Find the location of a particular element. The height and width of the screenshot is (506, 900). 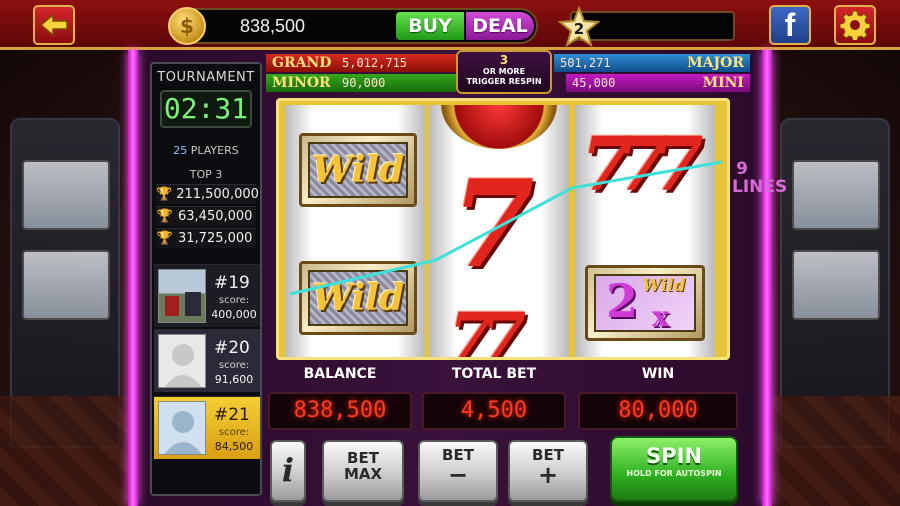

jackpot-value: 90,000 is located at coordinates (364, 83).